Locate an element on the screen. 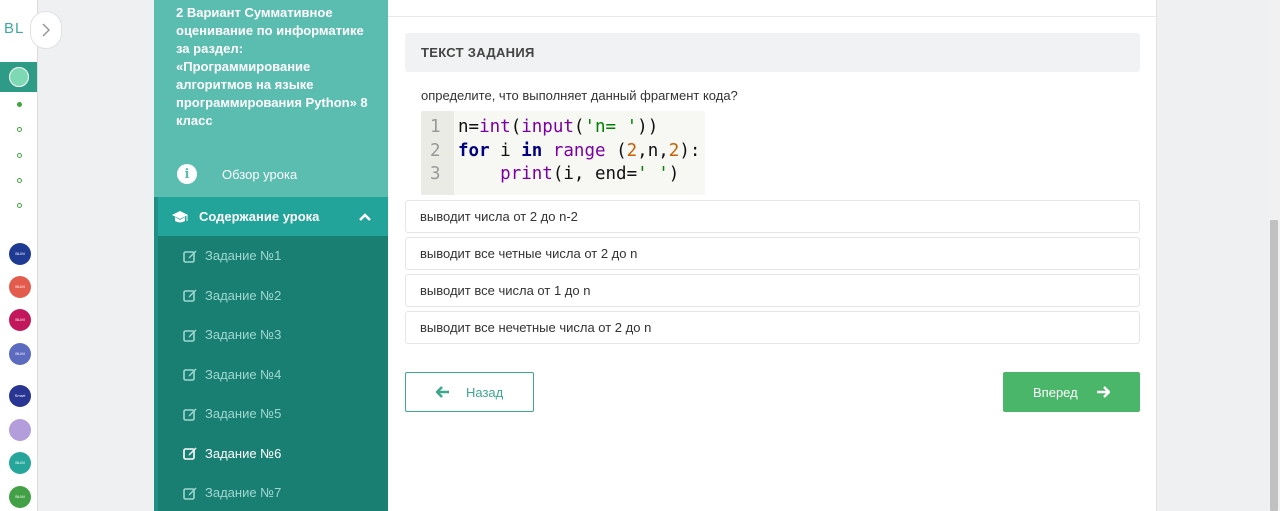 This screenshot has width=1280, height=511. next-label: Вперед is located at coordinates (1055, 392).